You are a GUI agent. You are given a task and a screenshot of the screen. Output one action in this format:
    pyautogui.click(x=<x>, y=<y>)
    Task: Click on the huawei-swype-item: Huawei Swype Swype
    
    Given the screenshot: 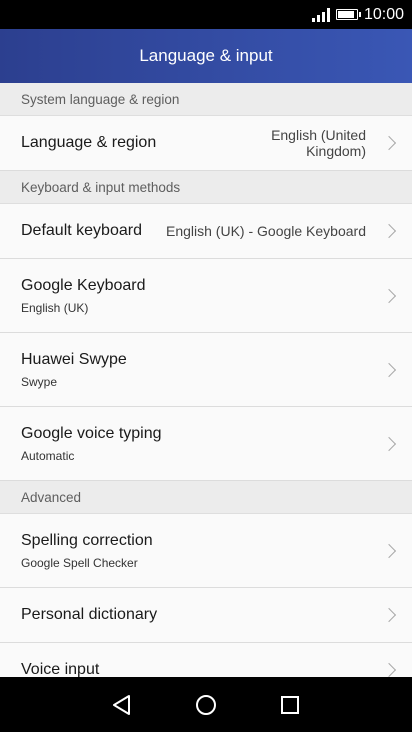 What is the action you would take?
    pyautogui.click(x=206, y=370)
    